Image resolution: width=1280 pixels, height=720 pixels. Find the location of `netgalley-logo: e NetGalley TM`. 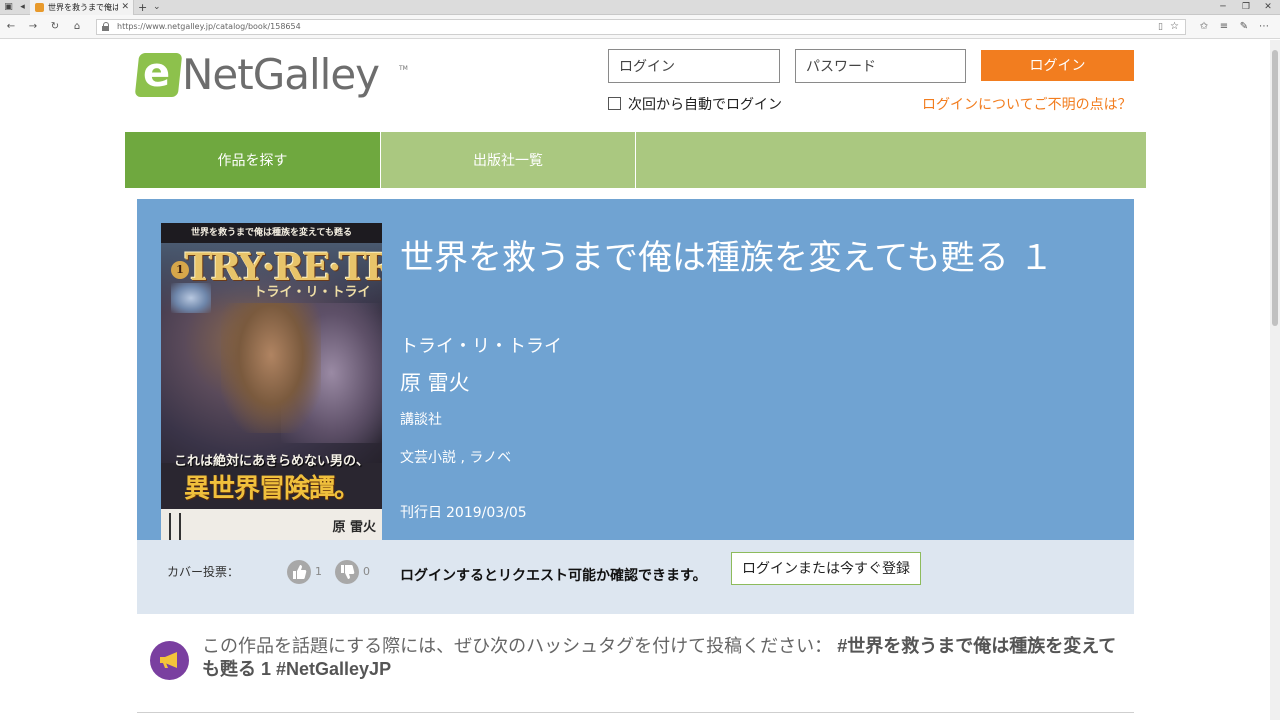

netgalley-logo: e NetGalley TM is located at coordinates (273, 76).